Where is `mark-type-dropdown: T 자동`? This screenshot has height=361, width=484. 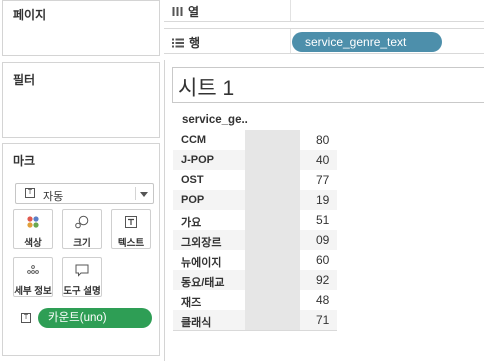
mark-type-dropdown: T 자동 is located at coordinates (84, 193).